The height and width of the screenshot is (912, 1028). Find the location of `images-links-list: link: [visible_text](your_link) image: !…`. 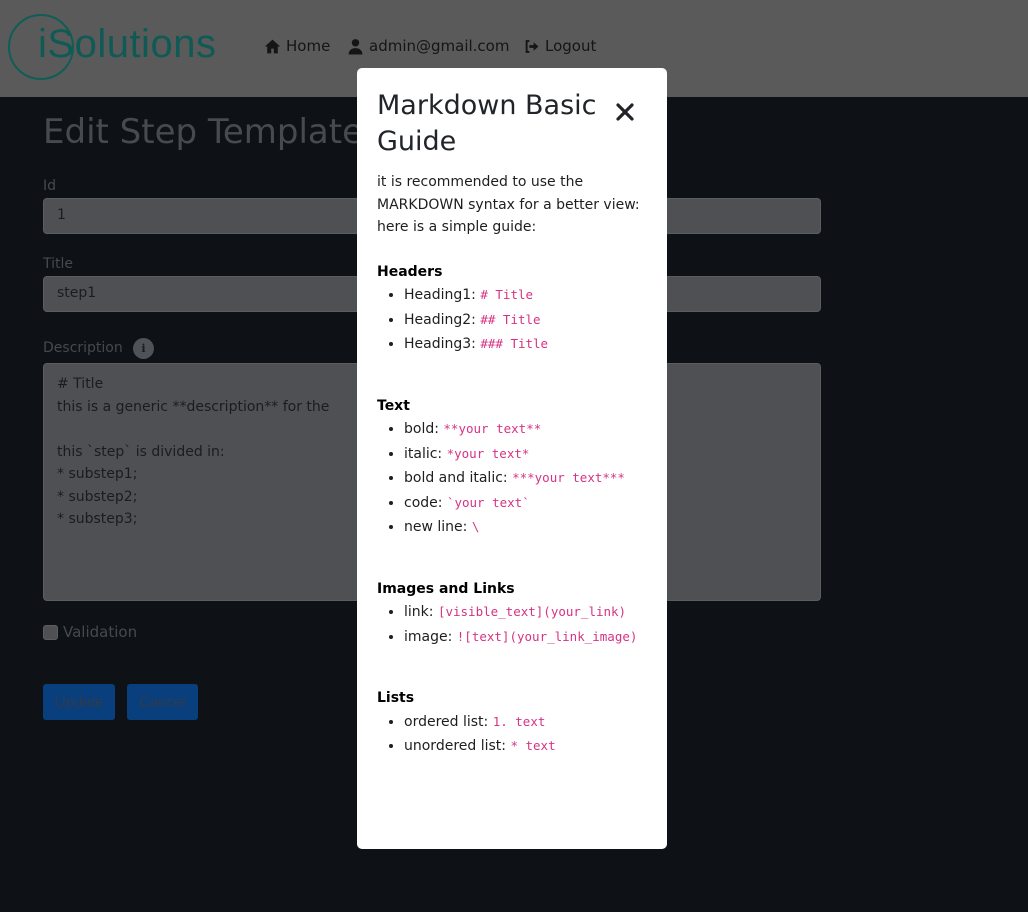

images-links-list: link: [visible_text](your_link) image: !… is located at coordinates (518, 624).